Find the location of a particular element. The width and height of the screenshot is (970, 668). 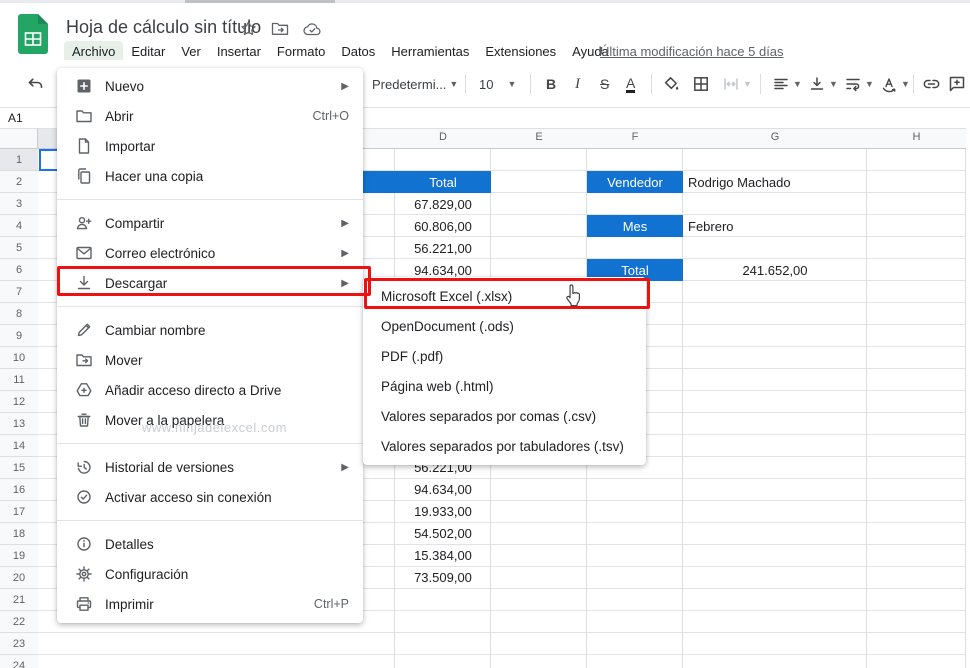

text-wrap-icon: ▼ is located at coordinates (859, 84).